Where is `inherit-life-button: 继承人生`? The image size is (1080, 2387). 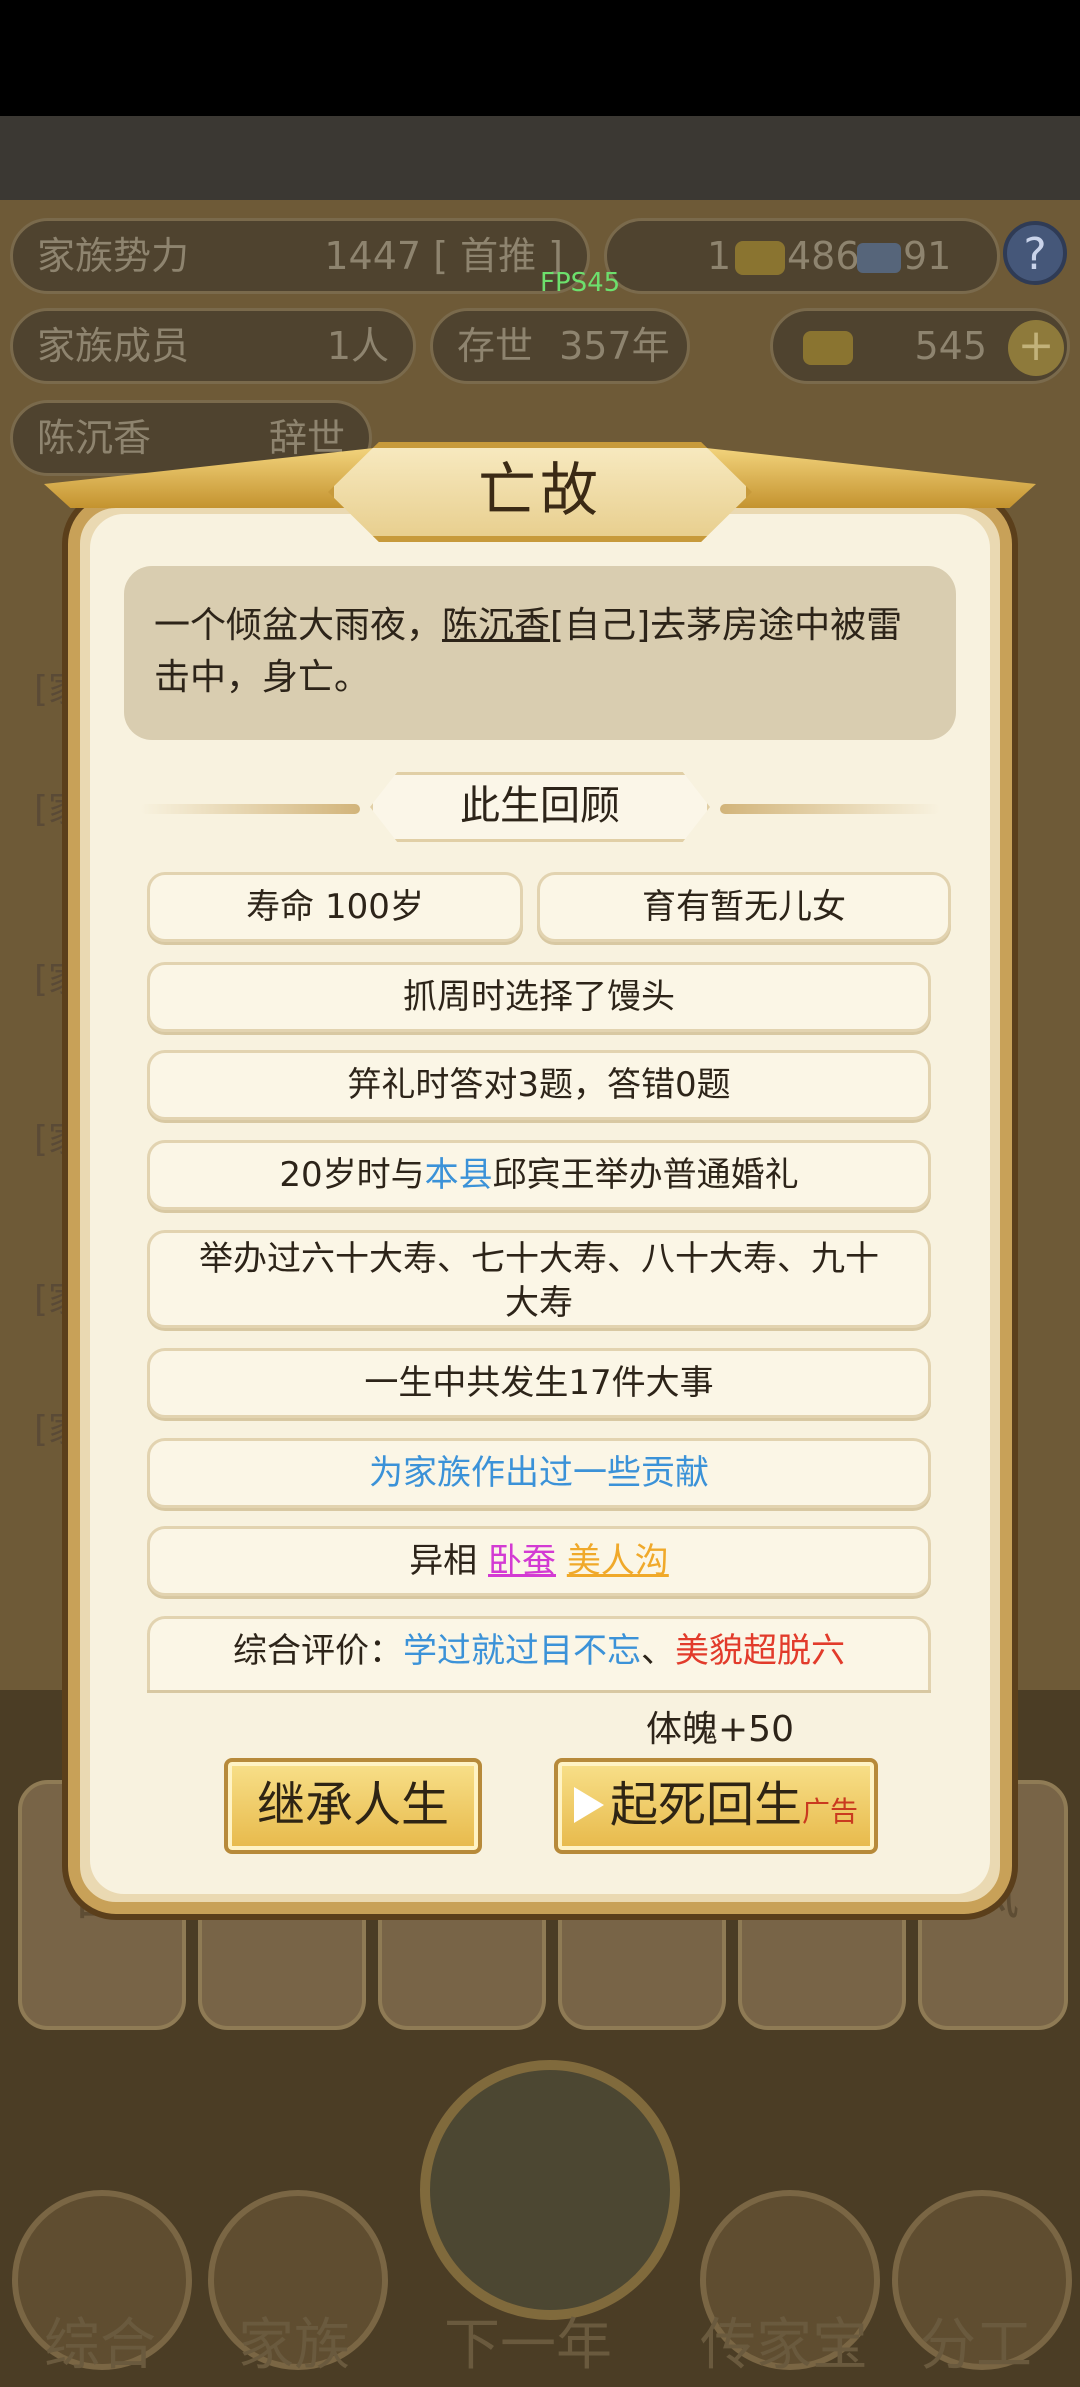
inherit-life-button: 继承人生 is located at coordinates (353, 1806).